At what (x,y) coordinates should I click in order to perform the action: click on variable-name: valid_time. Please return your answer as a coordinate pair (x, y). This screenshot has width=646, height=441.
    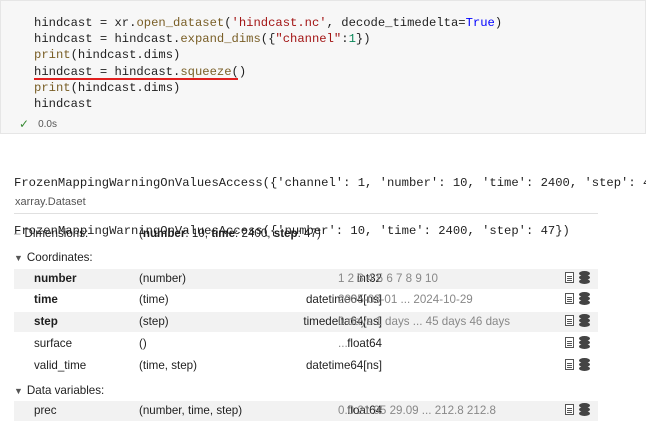
    Looking at the image, I should click on (60, 365).